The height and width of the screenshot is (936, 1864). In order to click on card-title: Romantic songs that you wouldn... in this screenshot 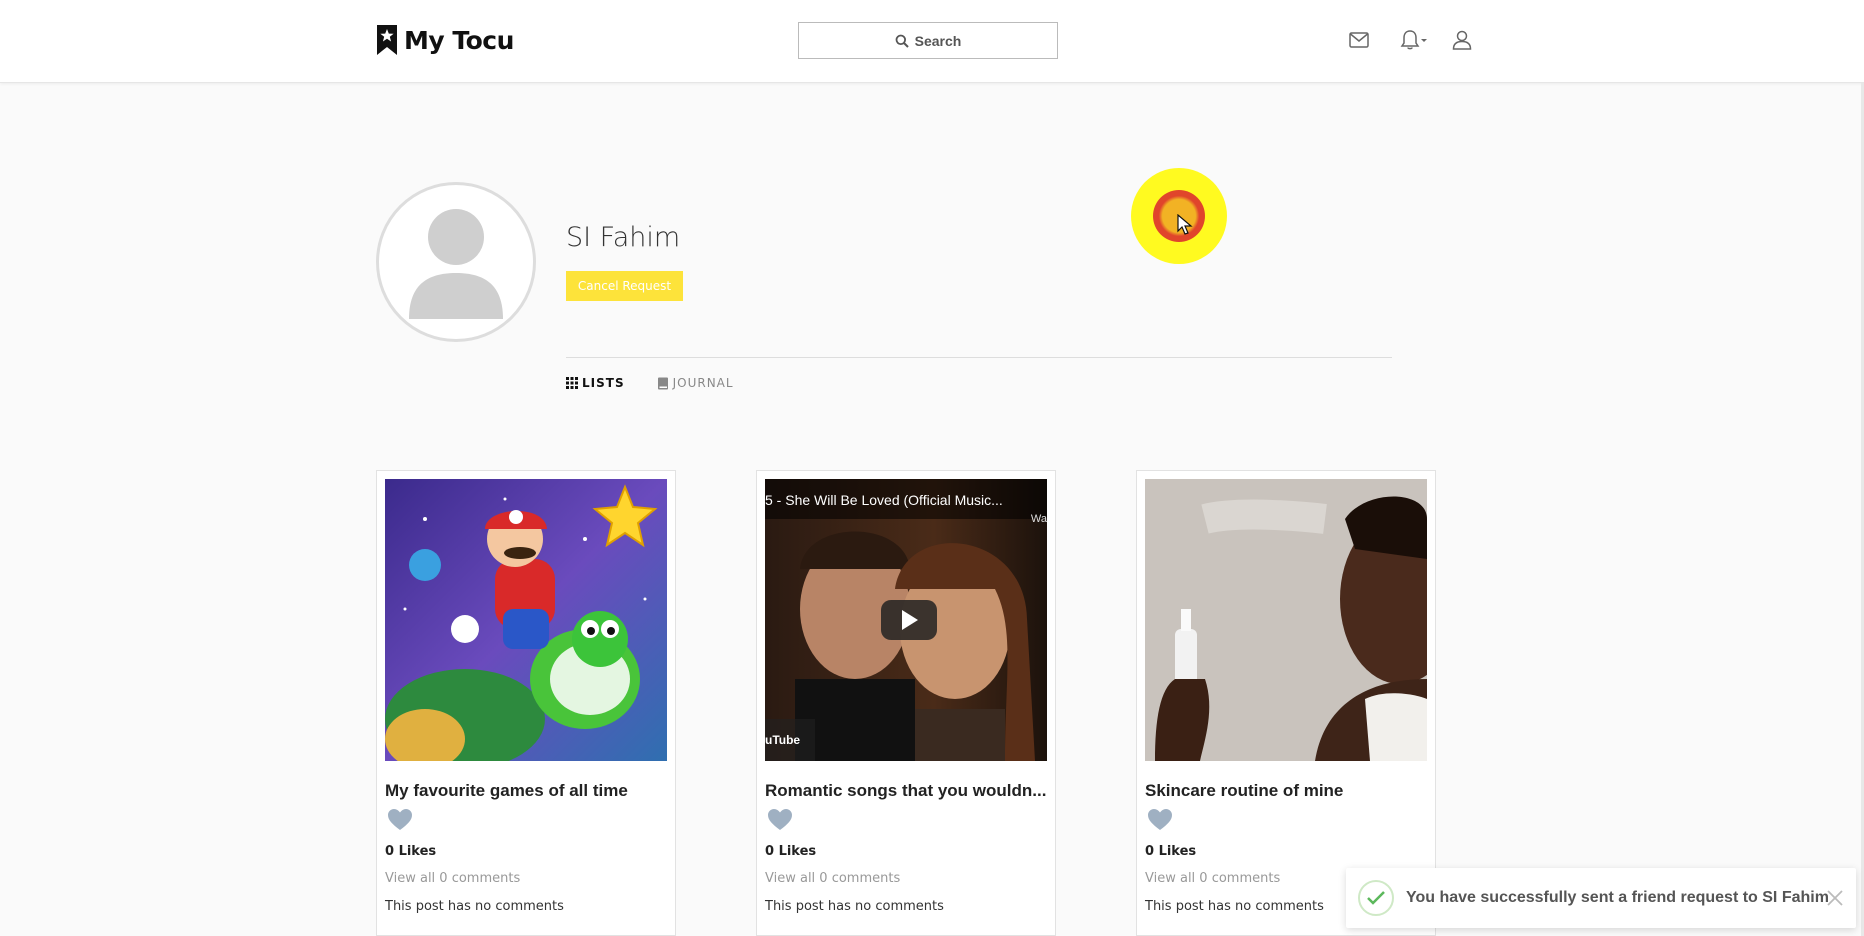, I will do `click(907, 791)`.